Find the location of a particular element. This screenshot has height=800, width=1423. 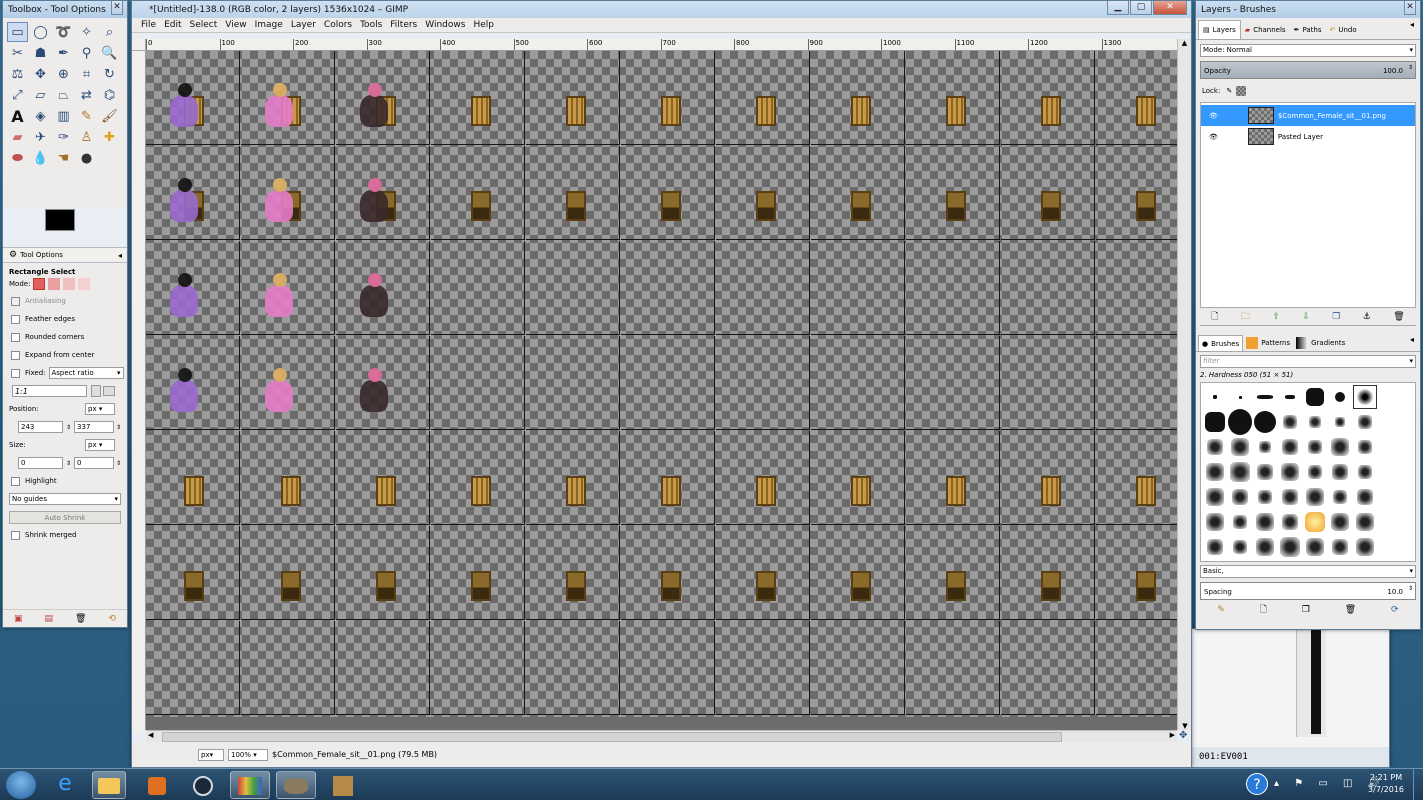

clock: 2:21 PM 3/7/2016 is located at coordinates (1386, 783).